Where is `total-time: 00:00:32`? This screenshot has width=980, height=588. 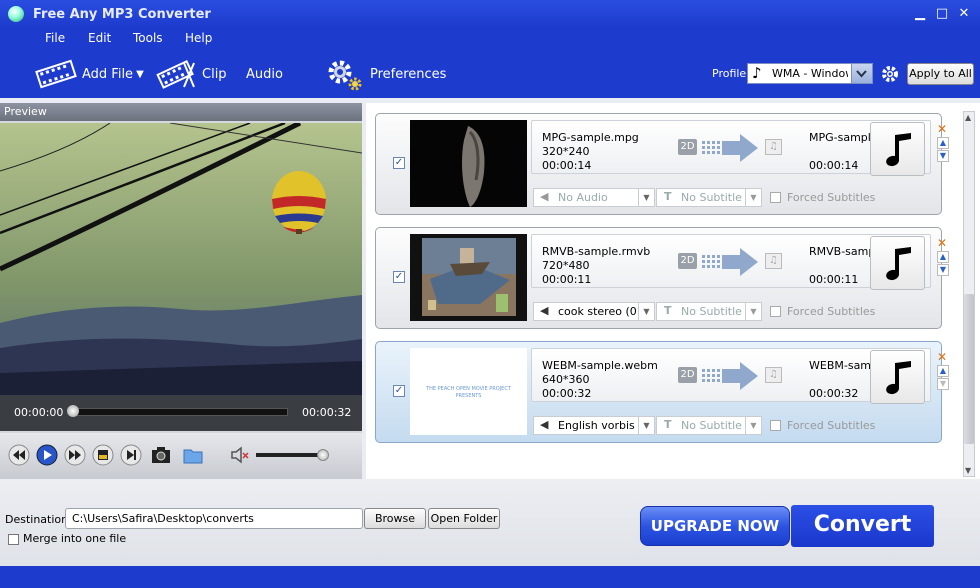
total-time: 00:00:32 is located at coordinates (327, 412).